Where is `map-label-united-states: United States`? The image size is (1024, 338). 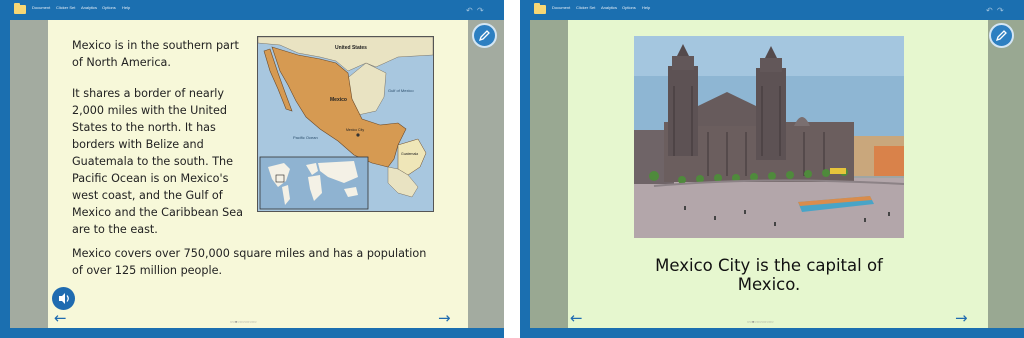
map-label-united-states: United States is located at coordinates (351, 48).